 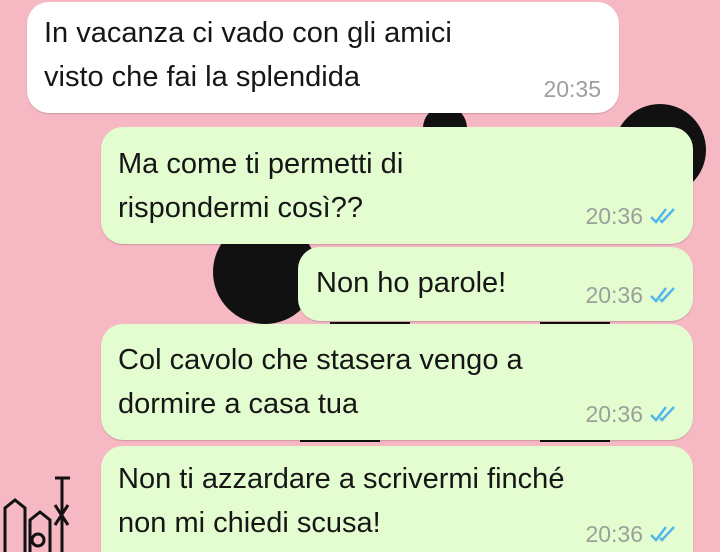 I want to click on message-bubble-outgoing: Non ho parole! 20:36, so click(x=495, y=284).